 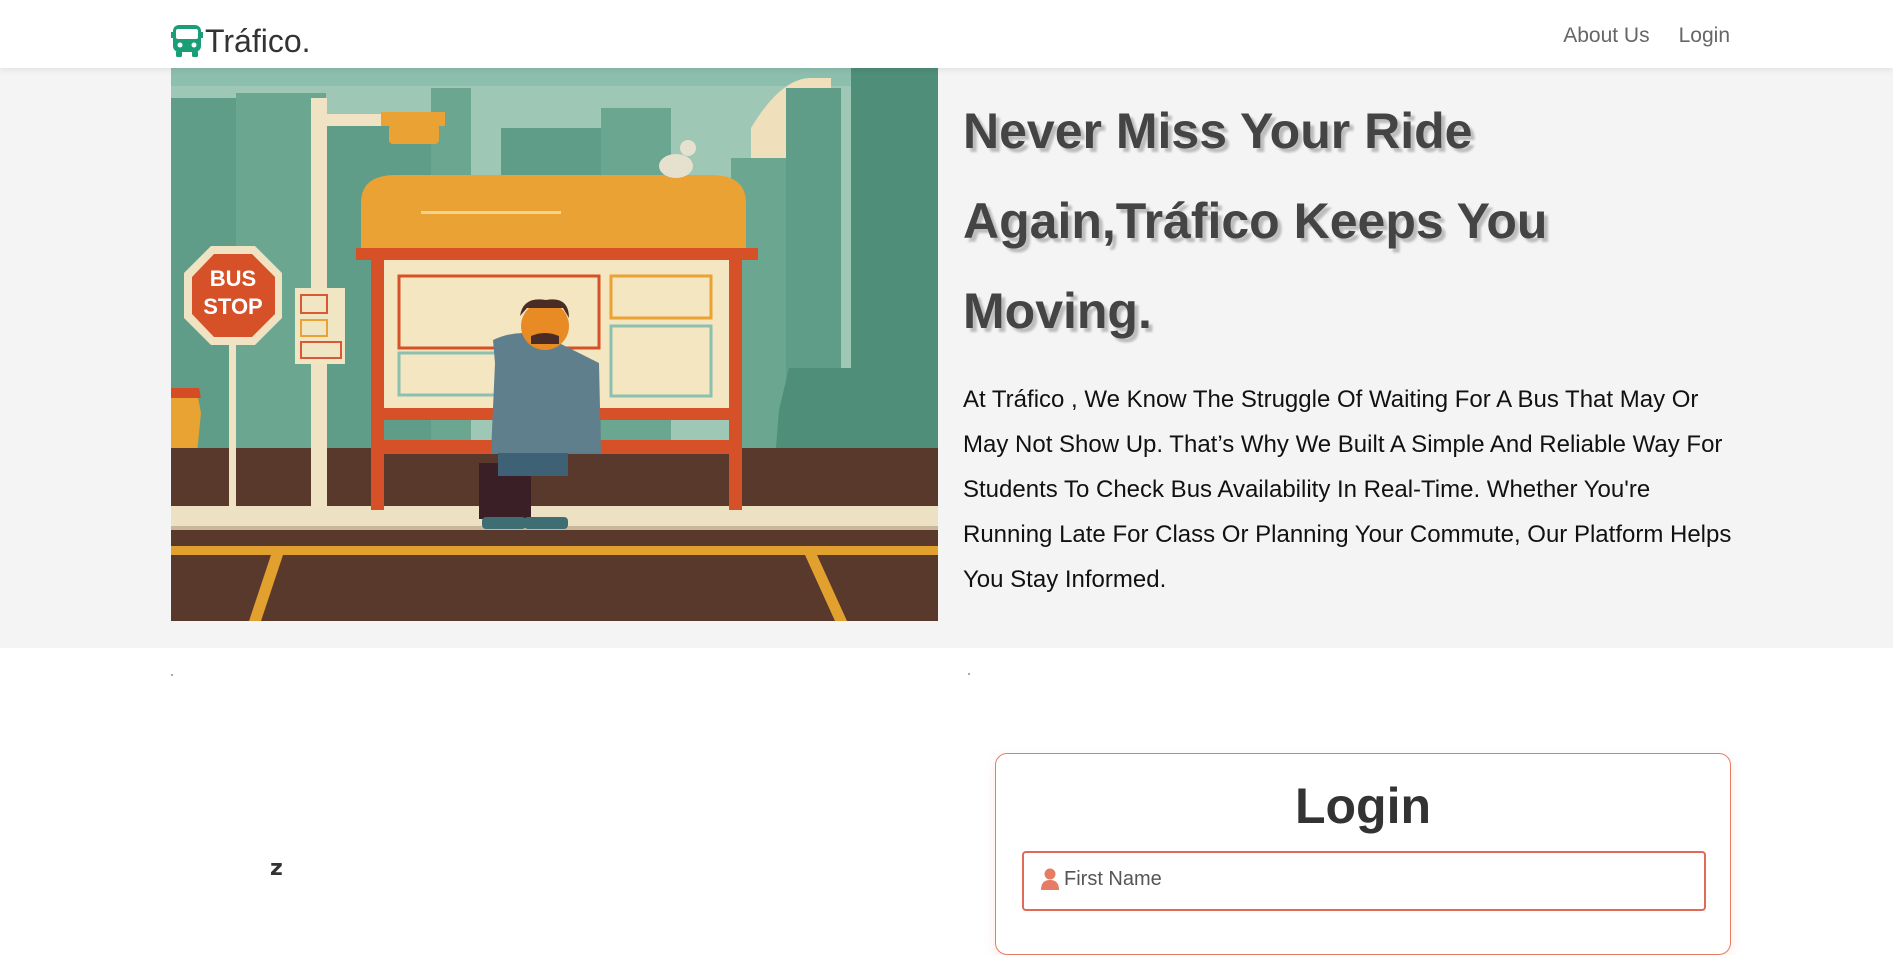 I want to click on nav-links: About Us Login, so click(x=1646, y=36).